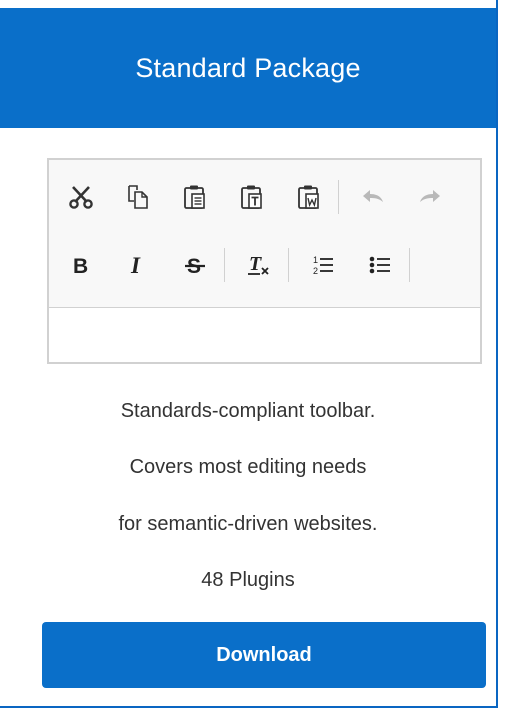  I want to click on remove-format-icon: T, so click(258, 264).